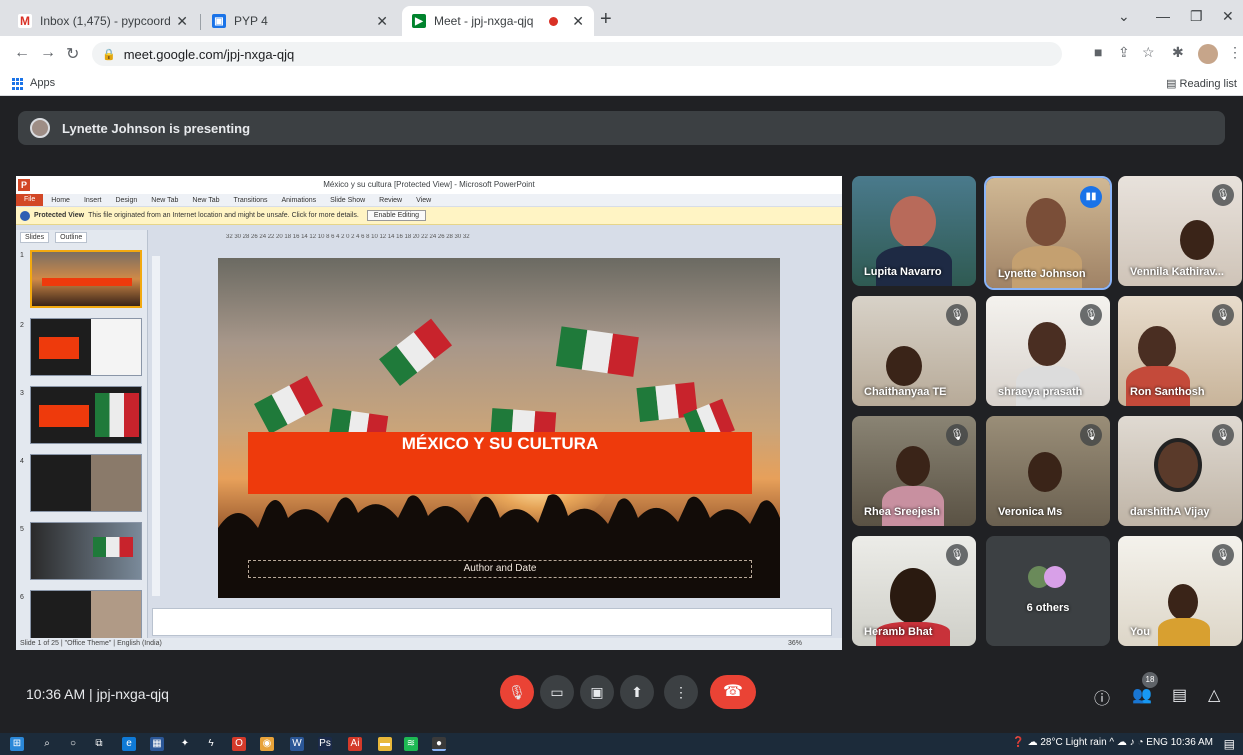 The width and height of the screenshot is (1243, 755). Describe the element at coordinates (681, 692) in the screenshot. I see `more-options-button: ⋮` at that location.